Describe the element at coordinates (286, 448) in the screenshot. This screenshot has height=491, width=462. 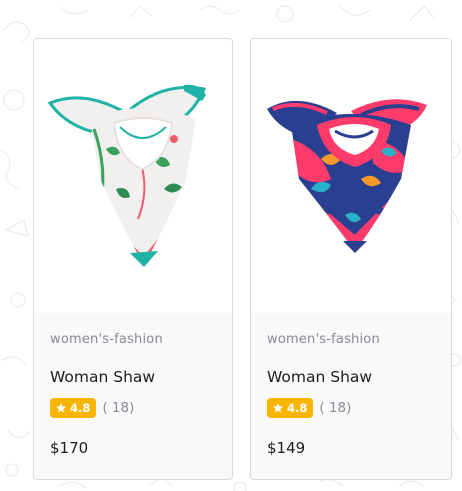
I see `product-price: $149` at that location.